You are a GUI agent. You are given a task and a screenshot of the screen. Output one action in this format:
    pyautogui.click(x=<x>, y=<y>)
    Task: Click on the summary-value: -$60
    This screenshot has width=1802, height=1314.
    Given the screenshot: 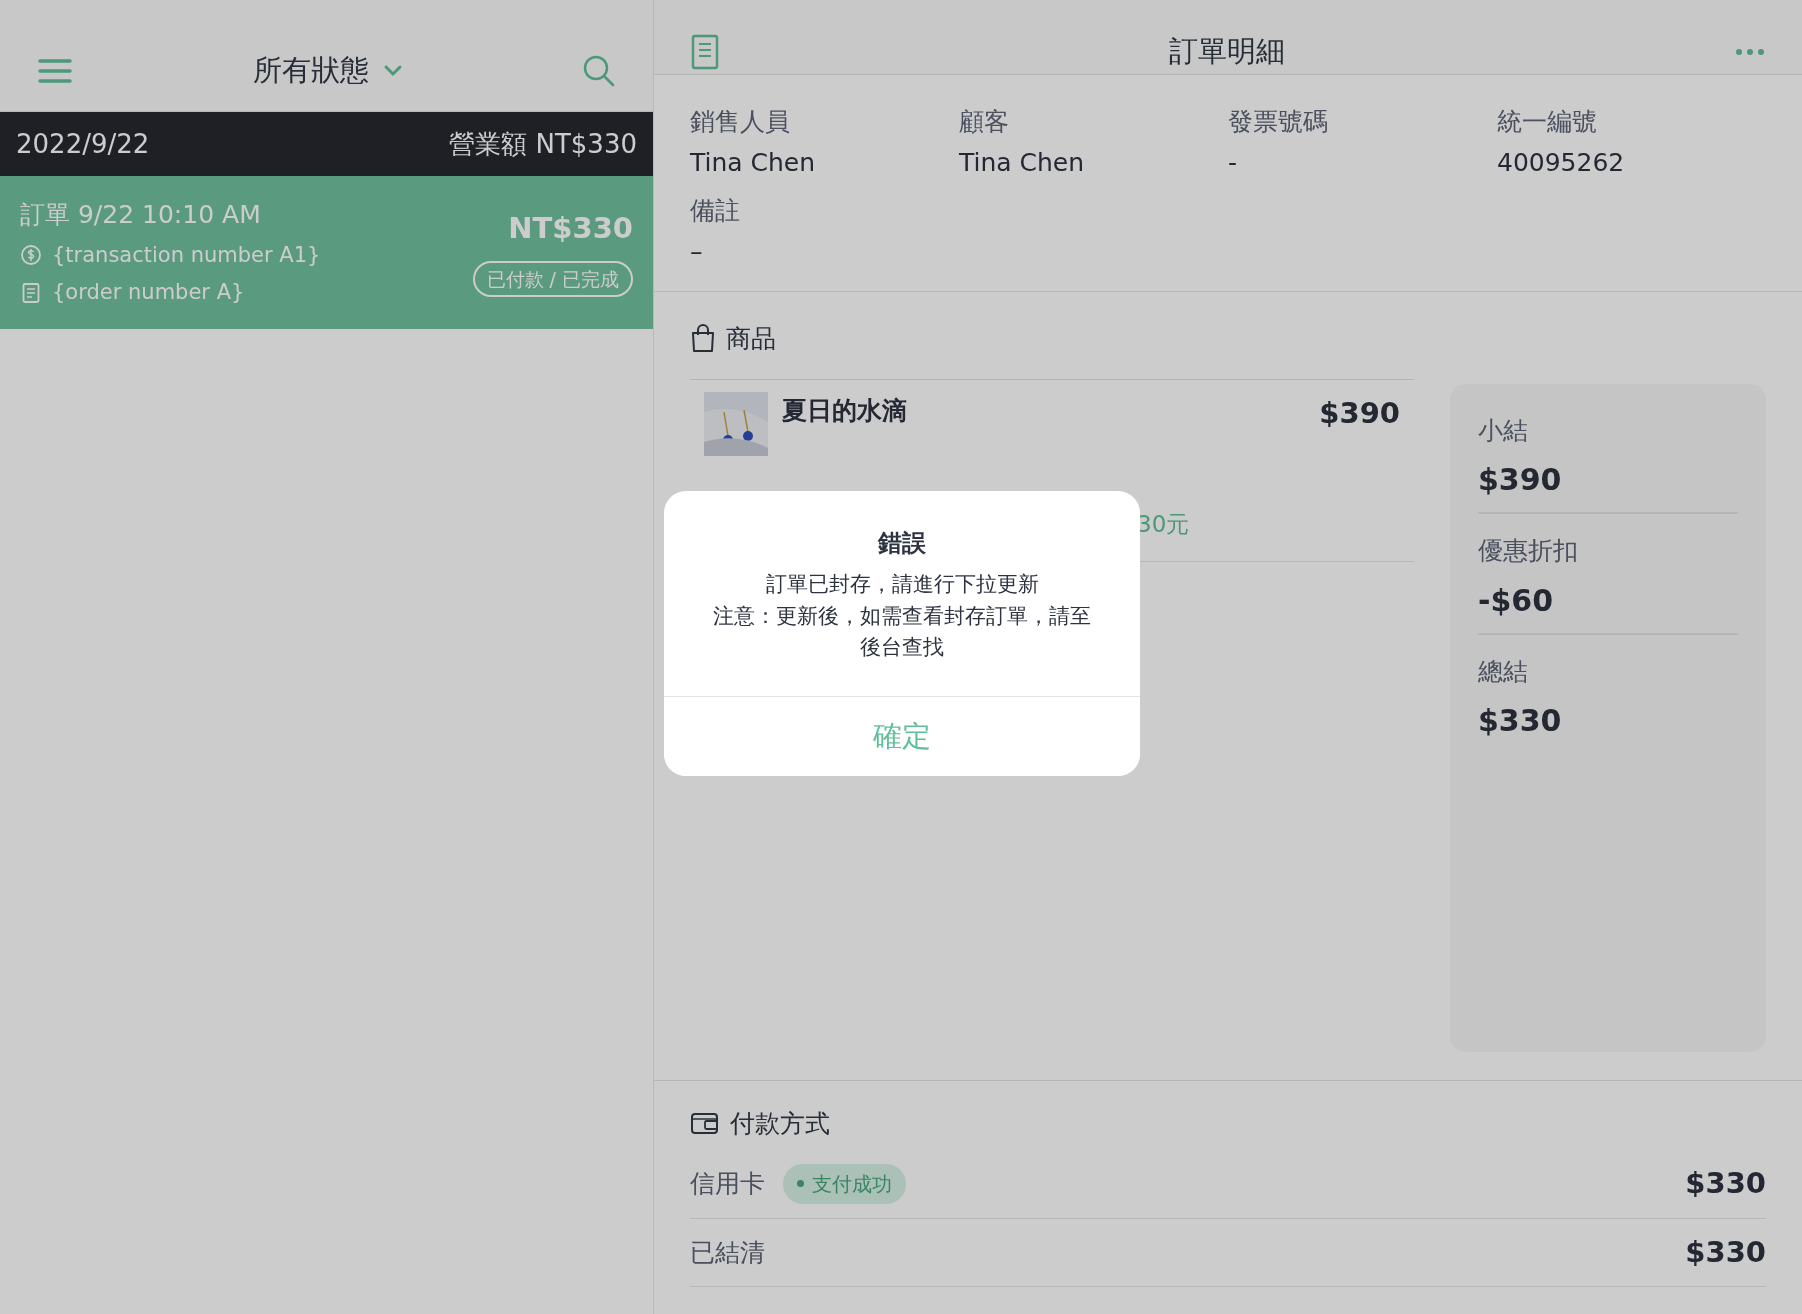 What is the action you would take?
    pyautogui.click(x=1516, y=600)
    